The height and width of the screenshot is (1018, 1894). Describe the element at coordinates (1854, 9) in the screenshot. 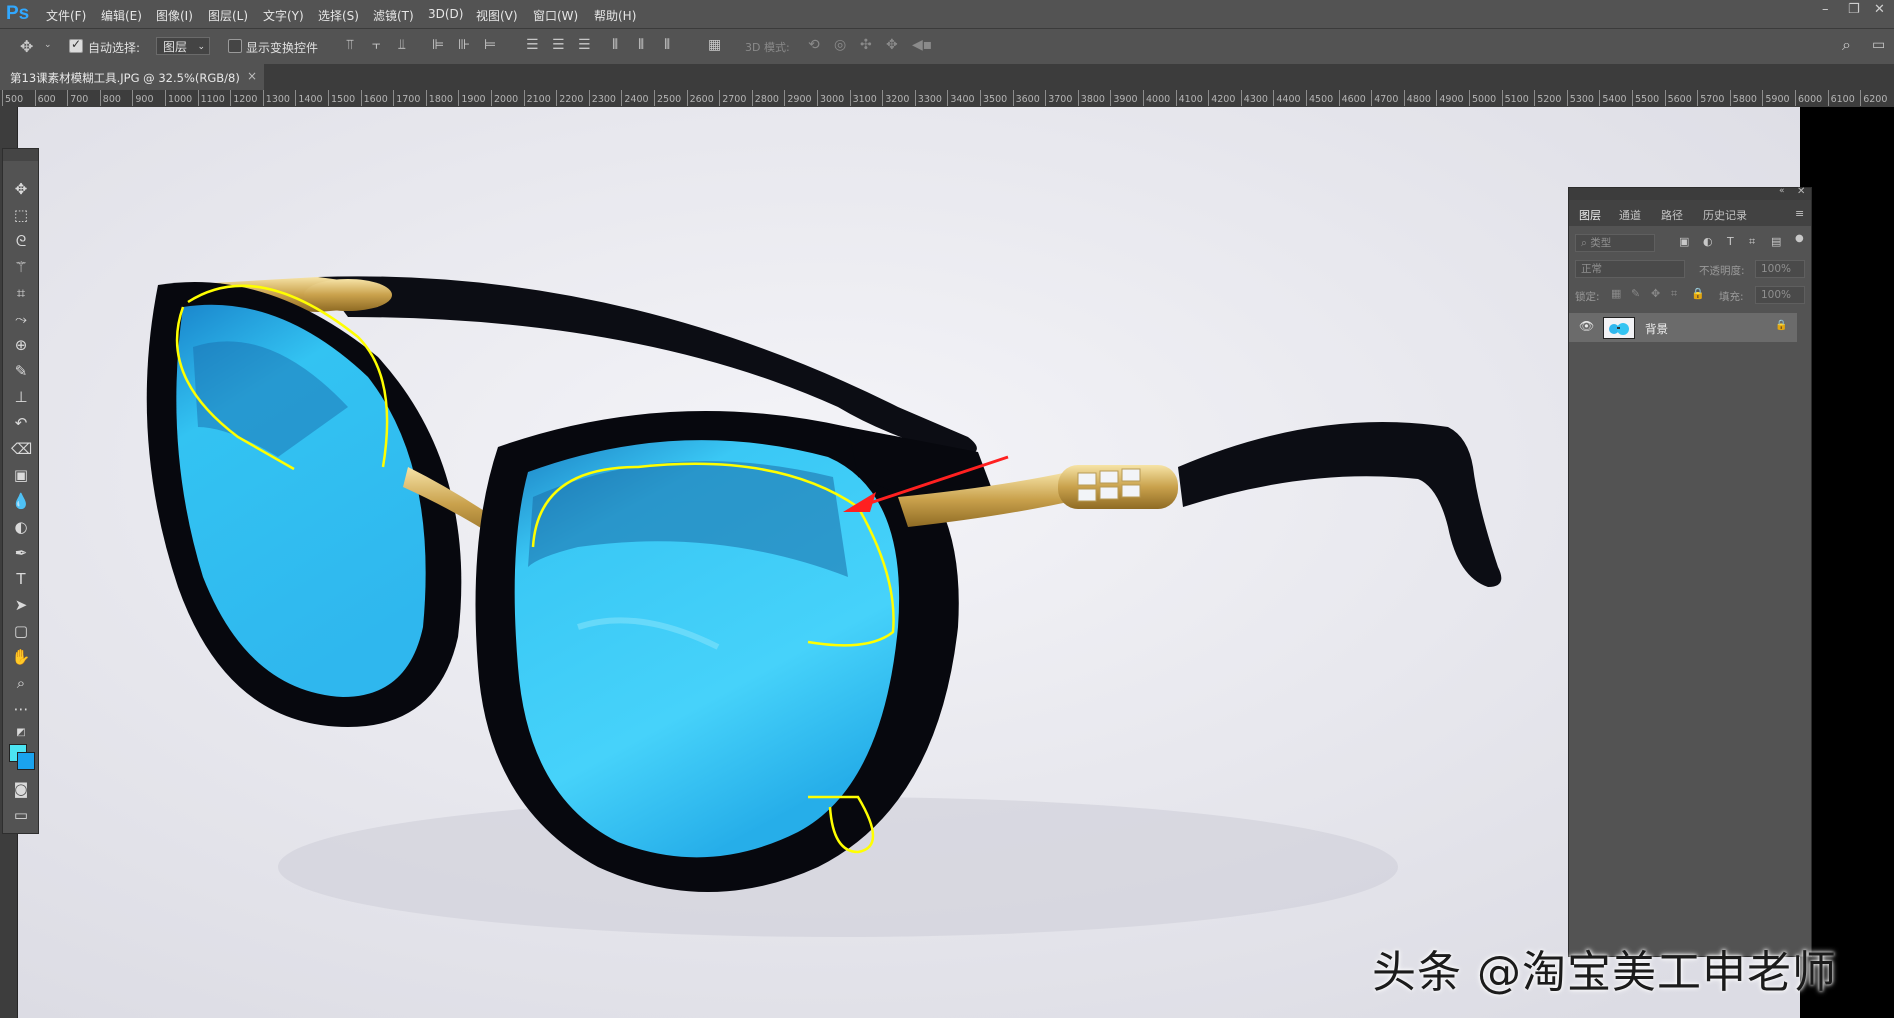

I see `restore-button: ❐` at that location.